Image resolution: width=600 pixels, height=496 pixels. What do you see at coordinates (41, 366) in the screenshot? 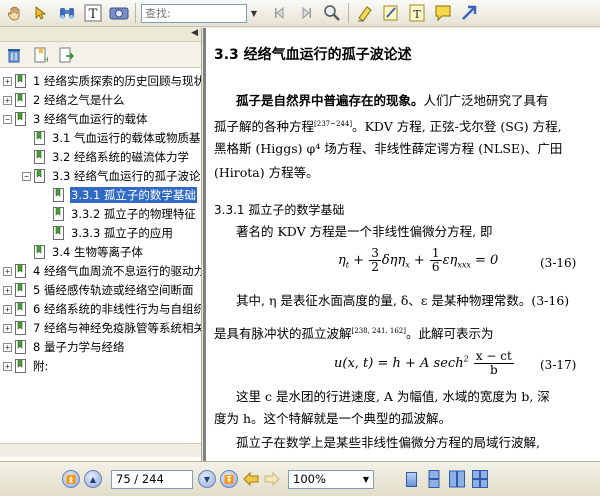
I see `bookmark-label: 附:` at bounding box center [41, 366].